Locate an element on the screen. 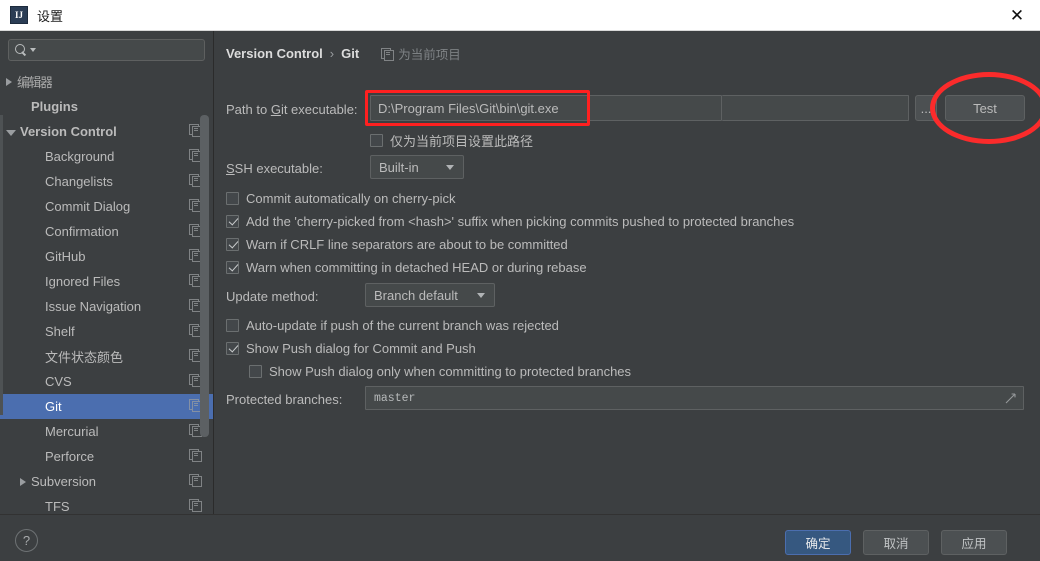  intellij-idea-icon is located at coordinates (19, 15).